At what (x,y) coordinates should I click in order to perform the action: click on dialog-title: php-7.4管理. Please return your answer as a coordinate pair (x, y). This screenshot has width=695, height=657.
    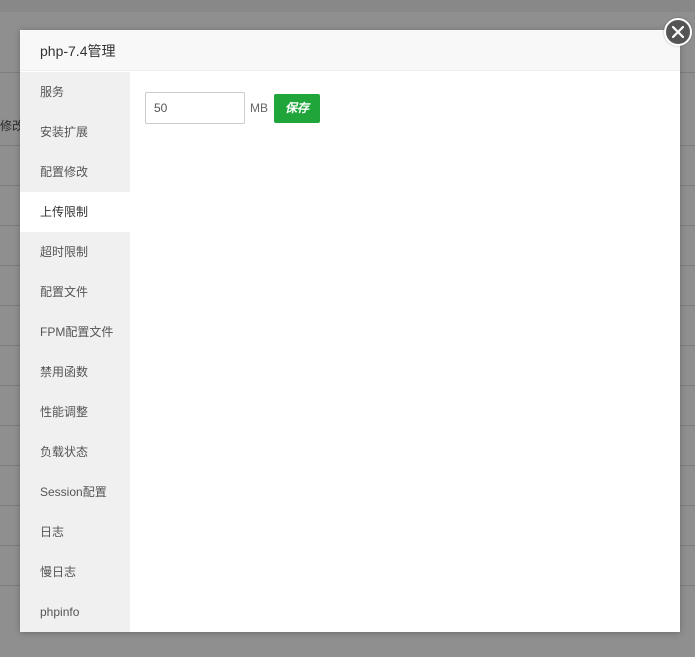
    Looking at the image, I should click on (78, 51).